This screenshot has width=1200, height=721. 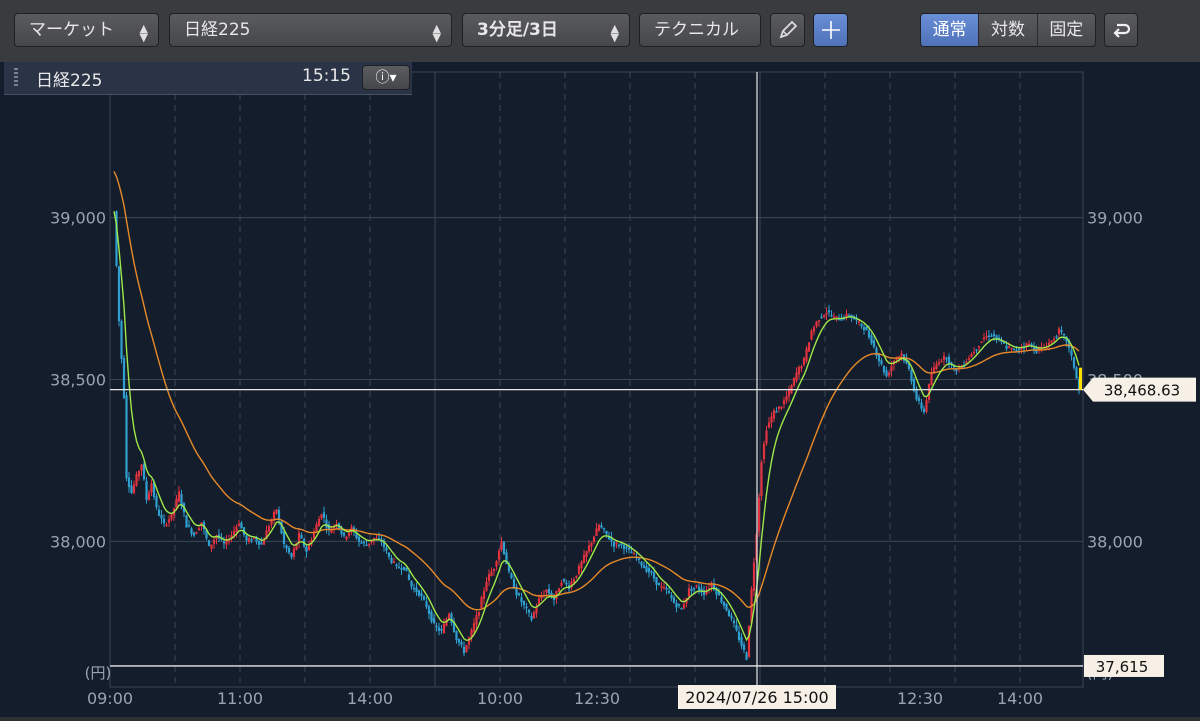 I want to click on scale-mode-log: 対数, so click(x=1008, y=30).